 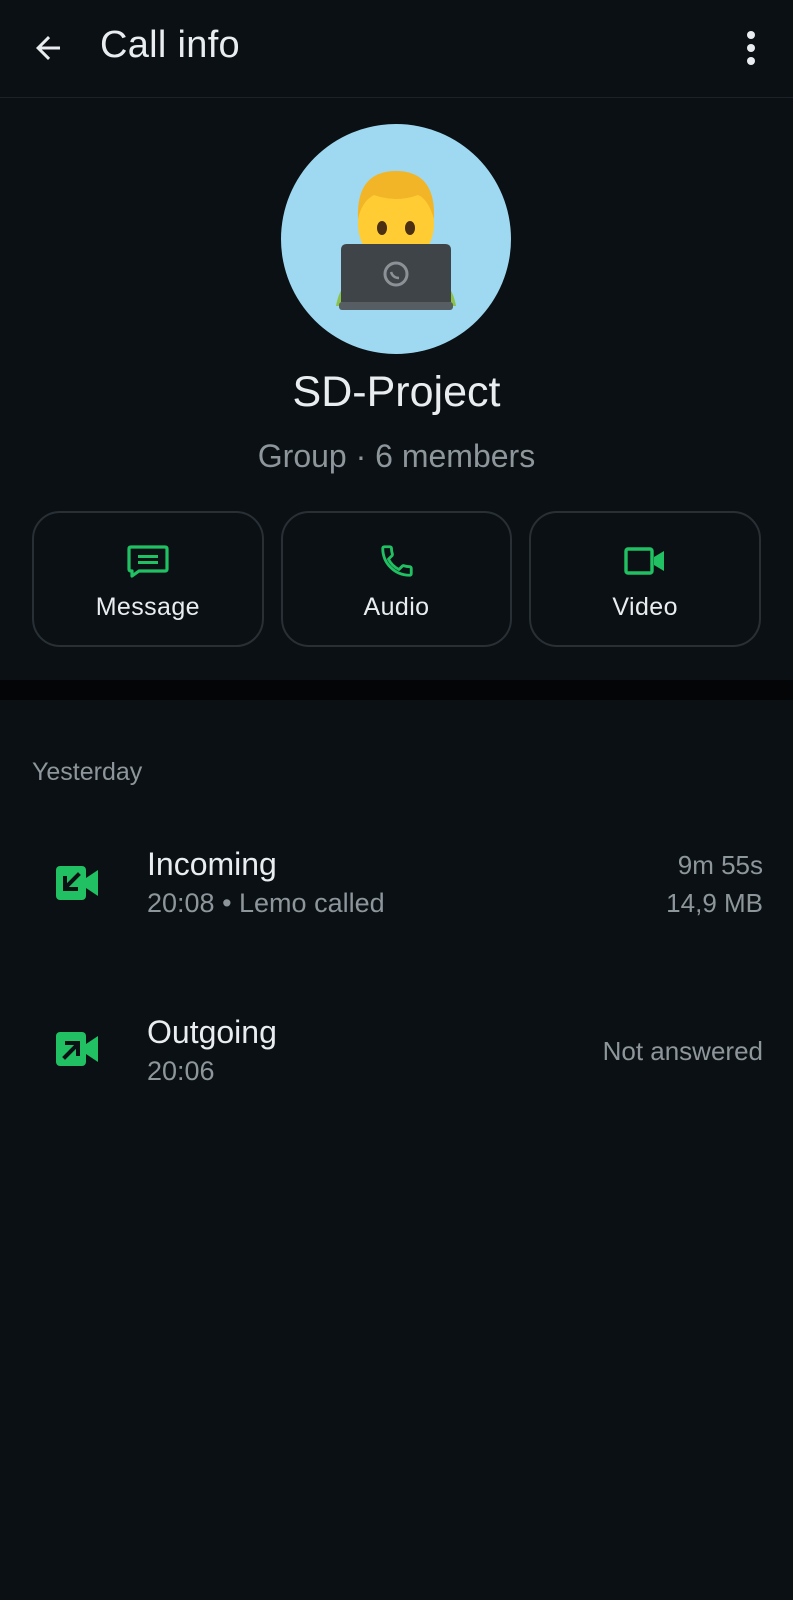 What do you see at coordinates (266, 903) in the screenshot?
I see `call-detail: 20:08 • Lemo called` at bounding box center [266, 903].